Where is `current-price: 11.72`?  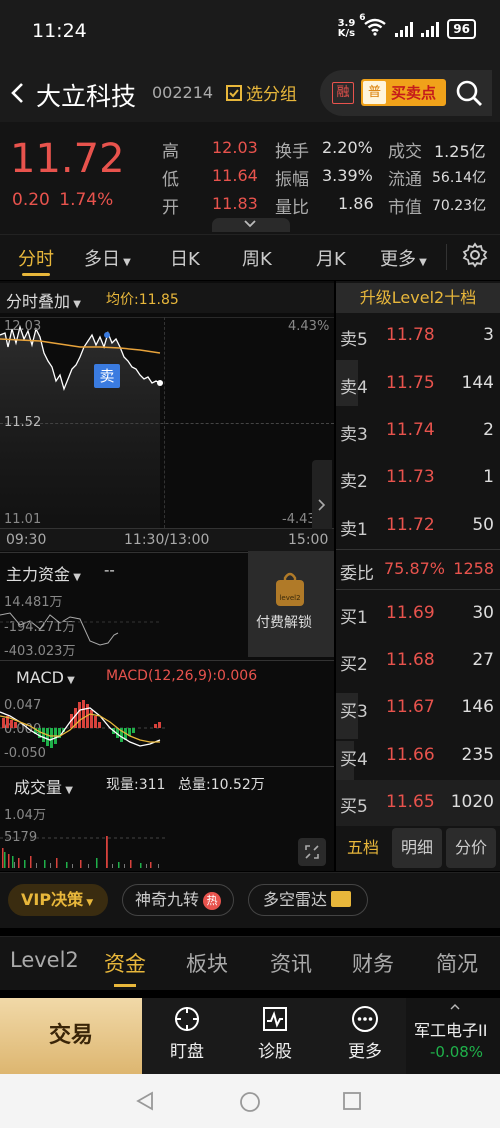
current-price: 11.72 is located at coordinates (67, 159).